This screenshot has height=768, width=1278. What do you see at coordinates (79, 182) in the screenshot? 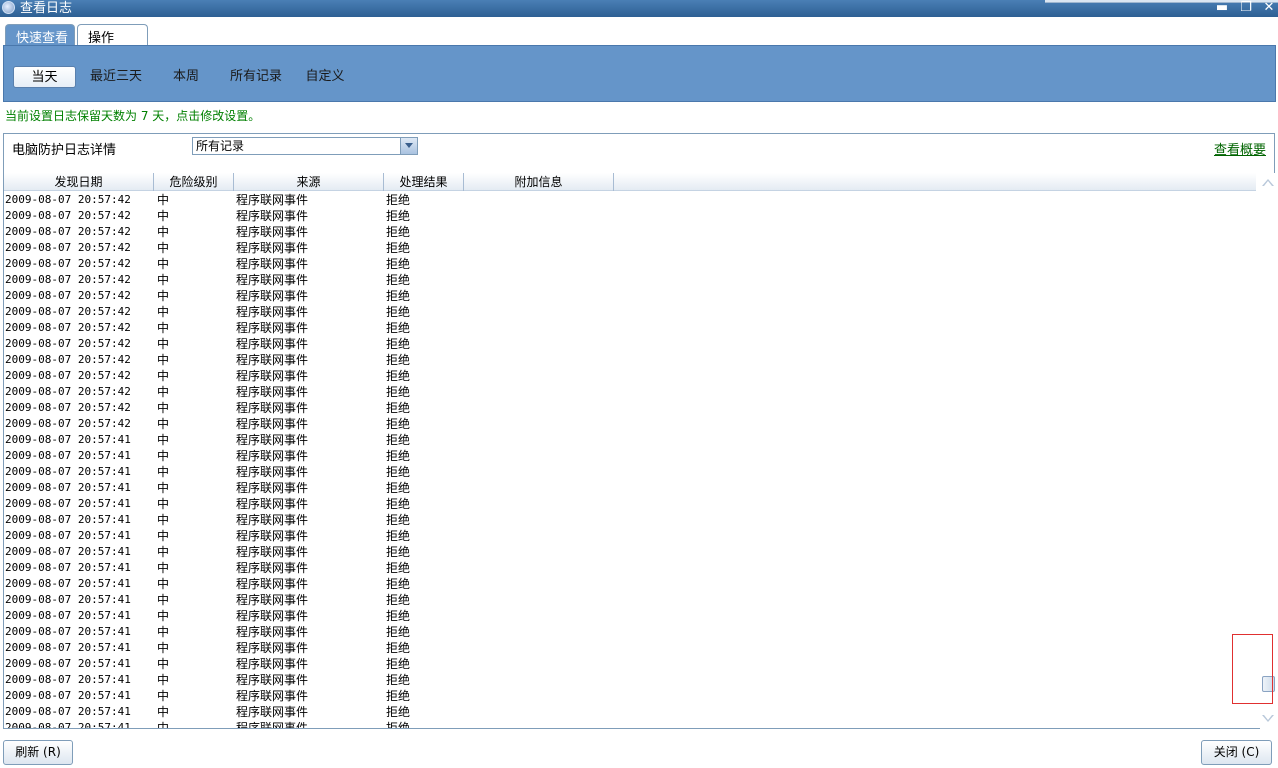
I see `column-header-date: 发现日期` at bounding box center [79, 182].